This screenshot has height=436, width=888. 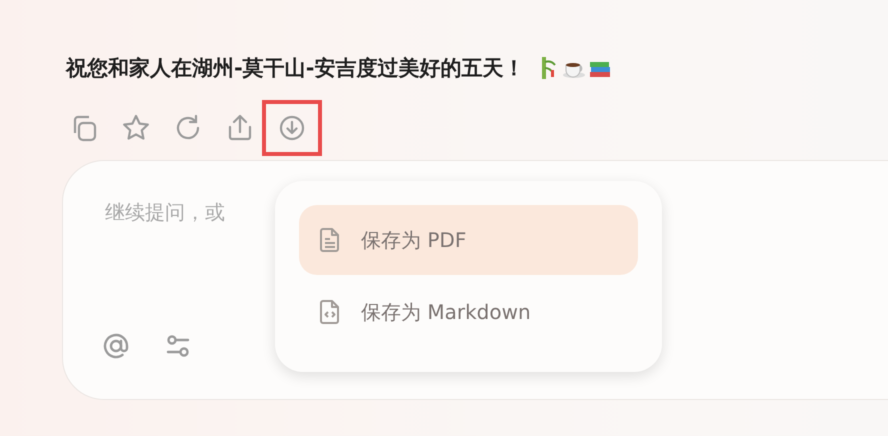 I want to click on document-icon, so click(x=330, y=240).